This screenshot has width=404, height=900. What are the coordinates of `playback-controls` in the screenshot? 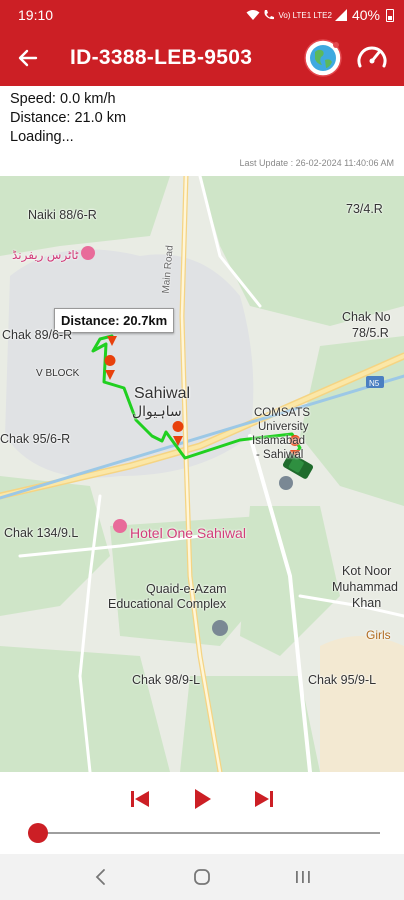 It's located at (202, 813).